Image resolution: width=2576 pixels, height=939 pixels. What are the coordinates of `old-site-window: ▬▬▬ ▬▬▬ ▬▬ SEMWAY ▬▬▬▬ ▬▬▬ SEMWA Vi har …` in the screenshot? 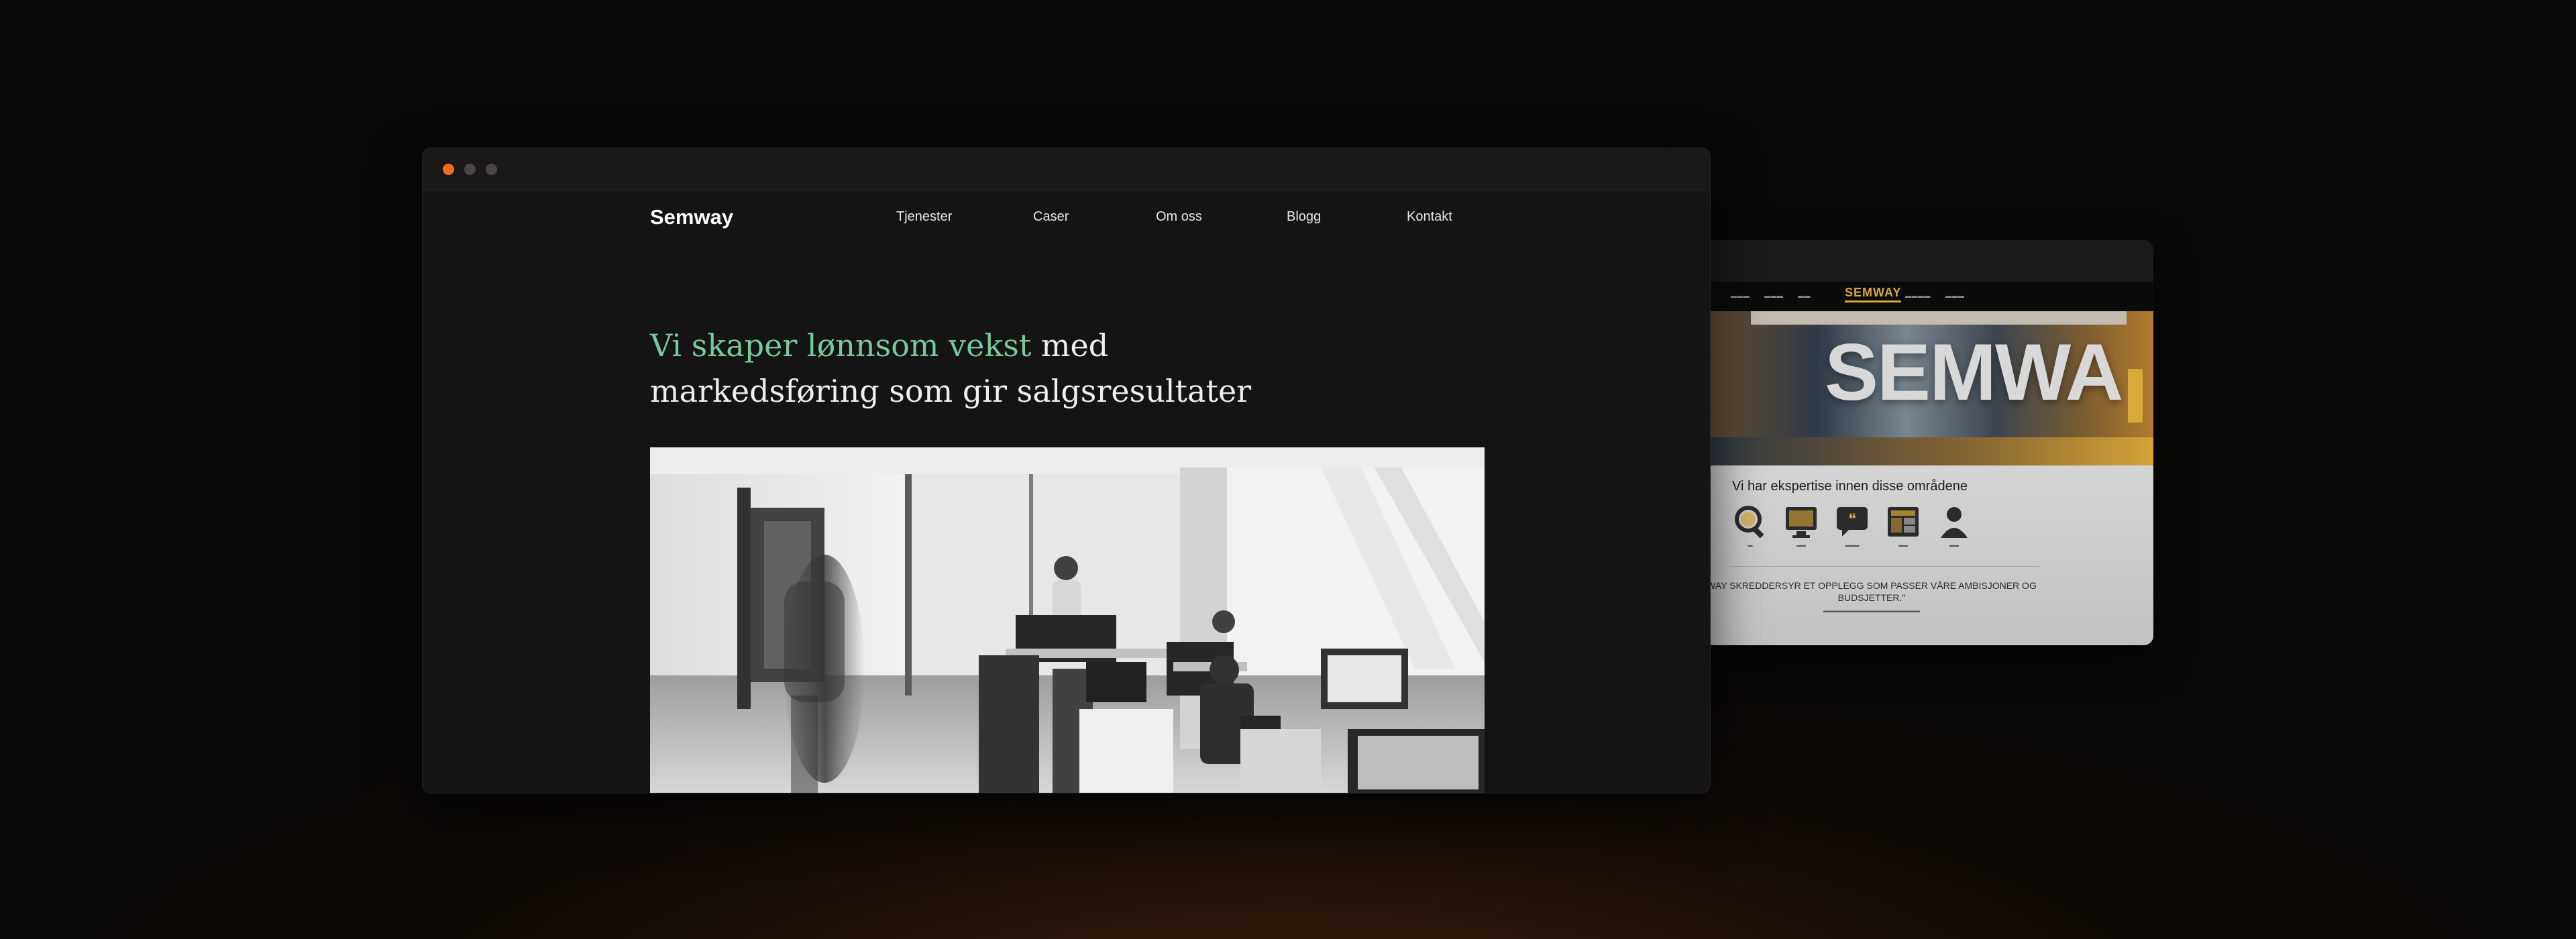 It's located at (1928, 442).